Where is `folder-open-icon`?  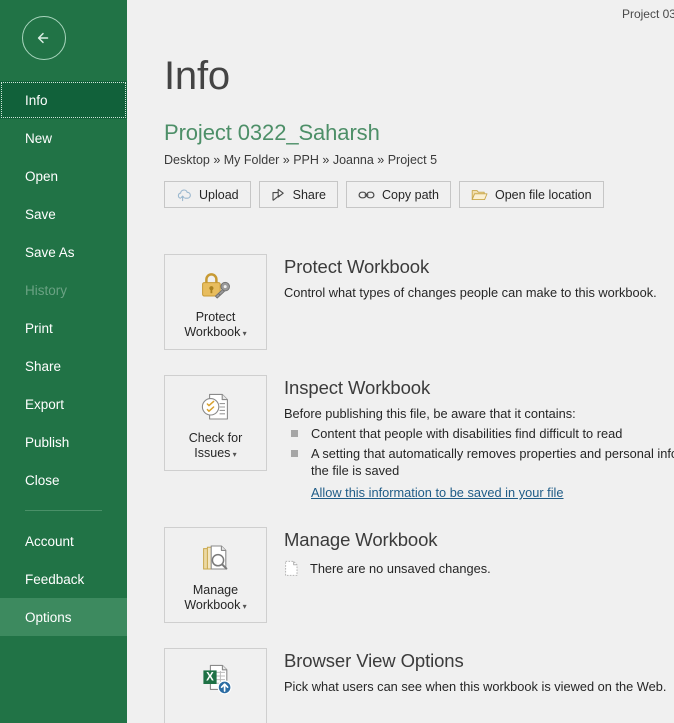
folder-open-icon is located at coordinates (479, 194).